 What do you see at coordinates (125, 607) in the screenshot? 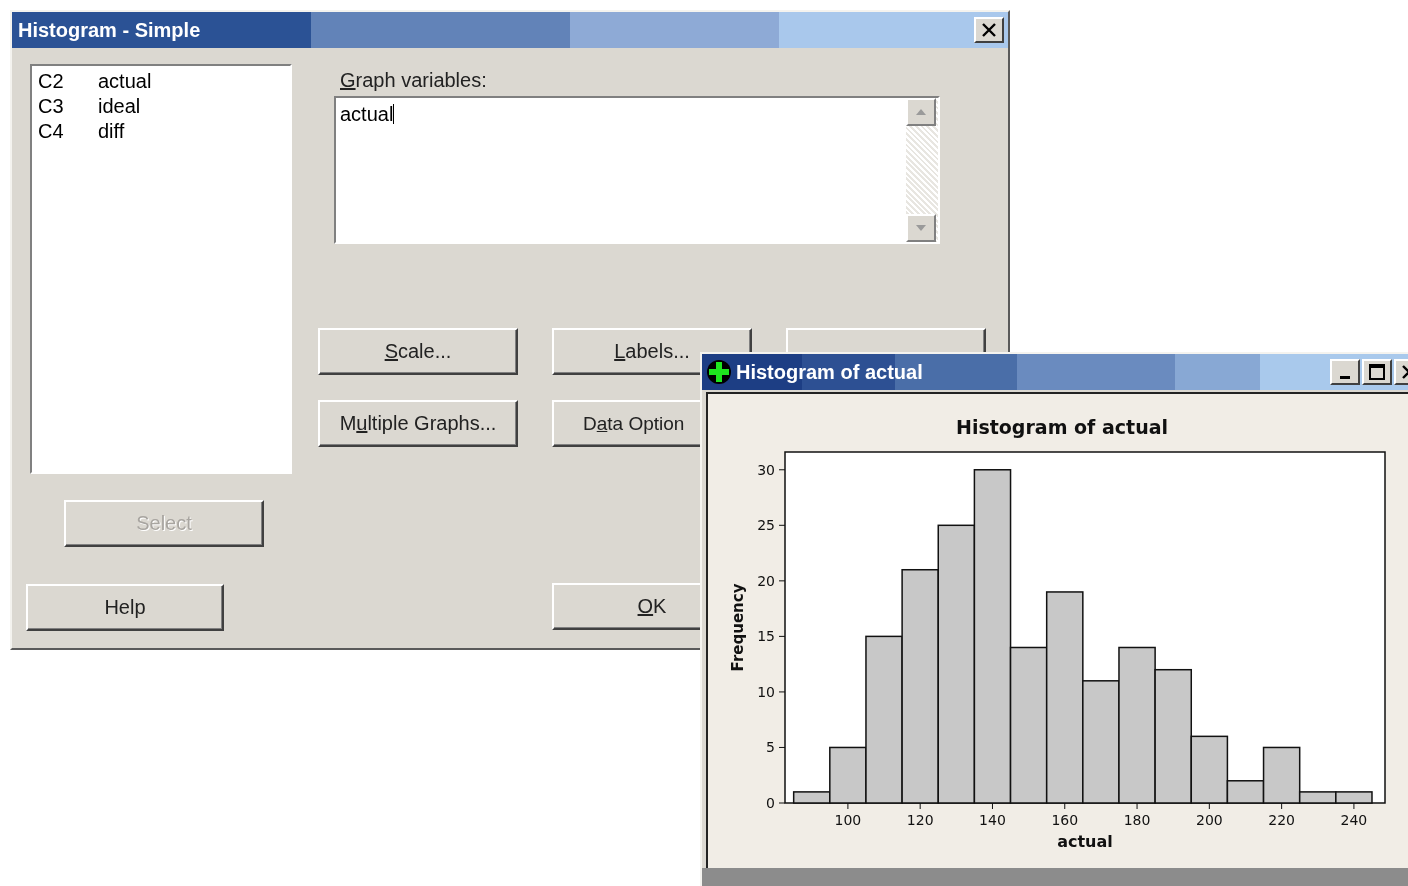
I see `dialog-button: Help` at bounding box center [125, 607].